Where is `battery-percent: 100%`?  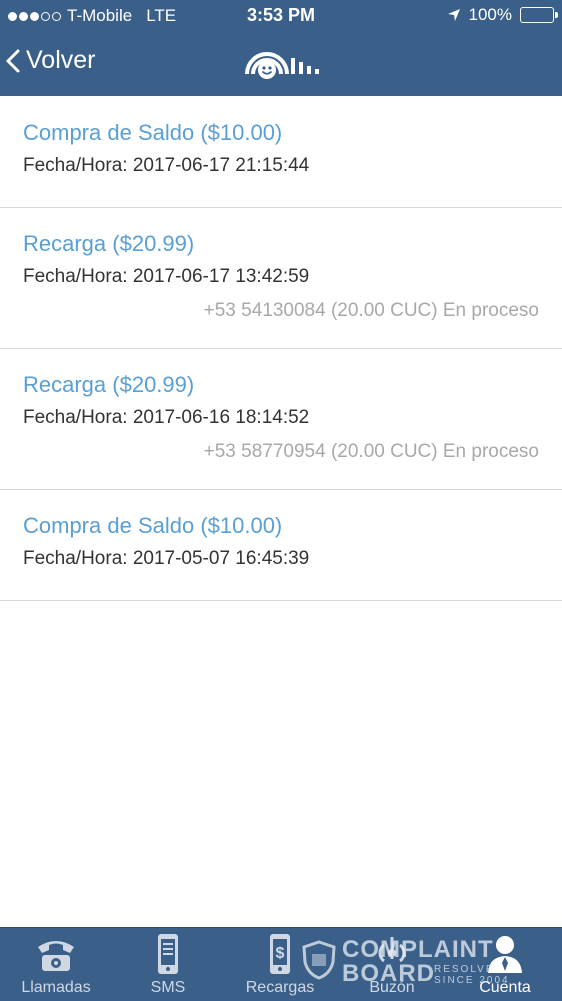
battery-percent: 100% is located at coordinates (490, 14).